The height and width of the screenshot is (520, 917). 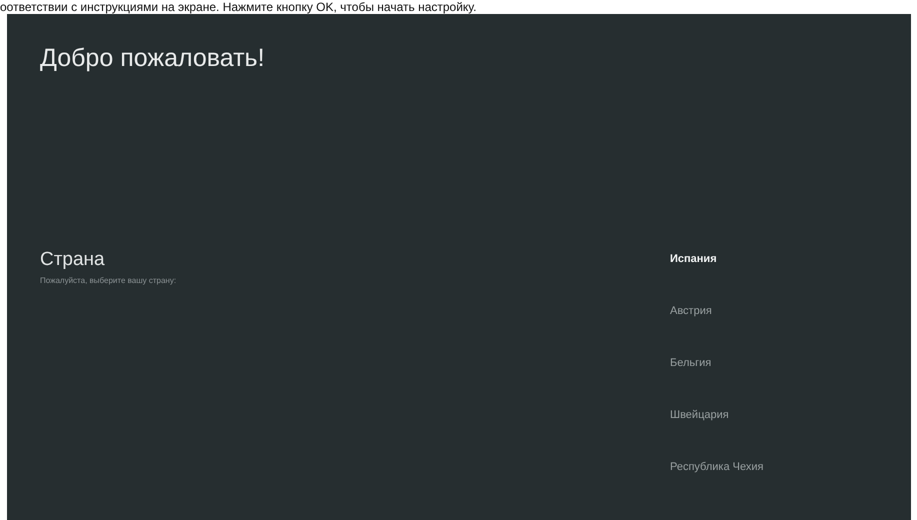 I want to click on country-item: Австрия, so click(x=691, y=311).